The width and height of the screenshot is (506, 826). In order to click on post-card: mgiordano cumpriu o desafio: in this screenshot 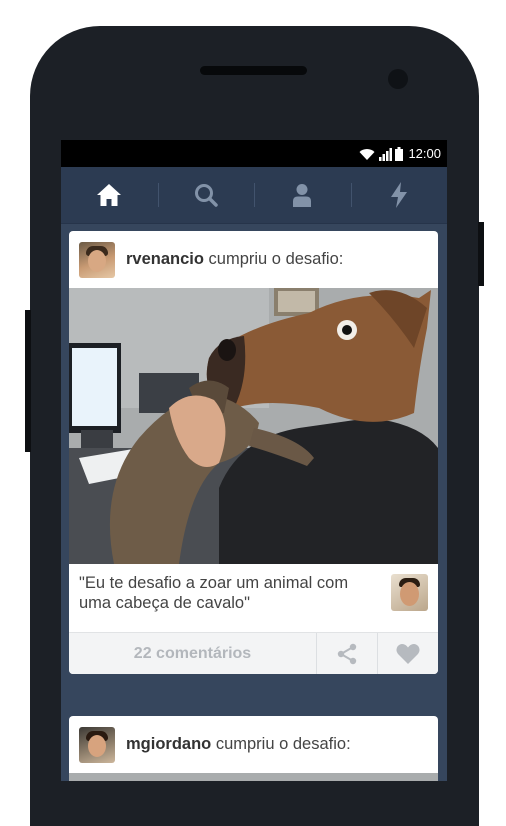, I will do `click(253, 748)`.